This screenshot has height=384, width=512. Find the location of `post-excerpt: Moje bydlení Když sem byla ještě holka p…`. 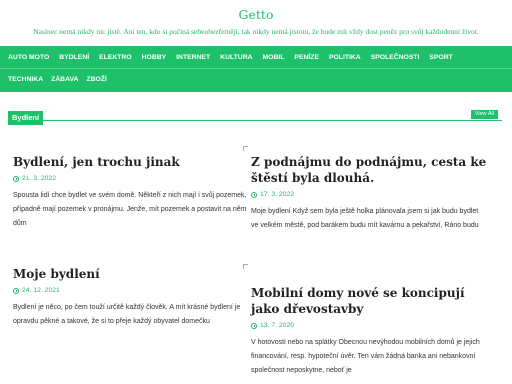

post-excerpt: Moje bydlení Když sem byla ještě holka p… is located at coordinates (365, 218).